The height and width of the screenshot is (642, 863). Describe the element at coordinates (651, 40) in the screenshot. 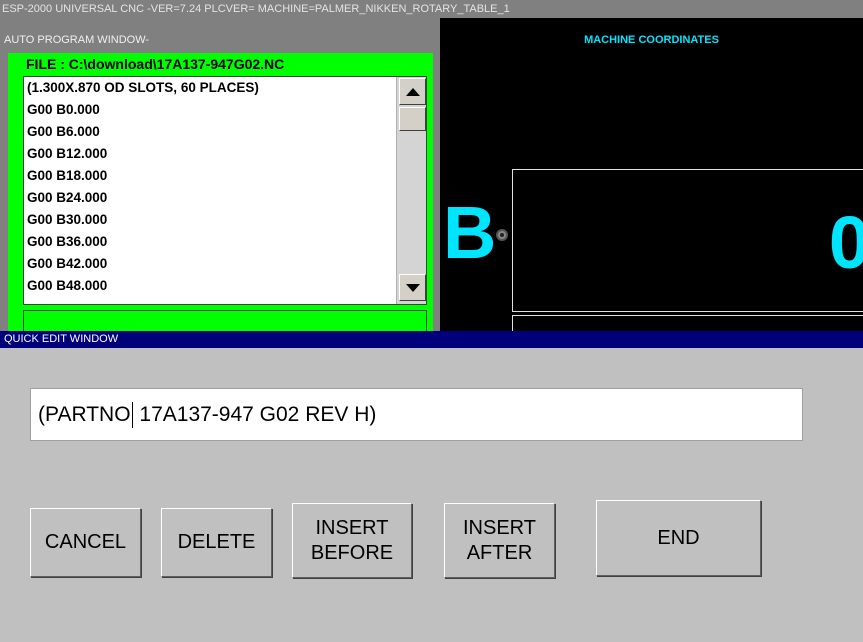

I see `machine-coordinates-title: MACHINE COORDINATES` at that location.